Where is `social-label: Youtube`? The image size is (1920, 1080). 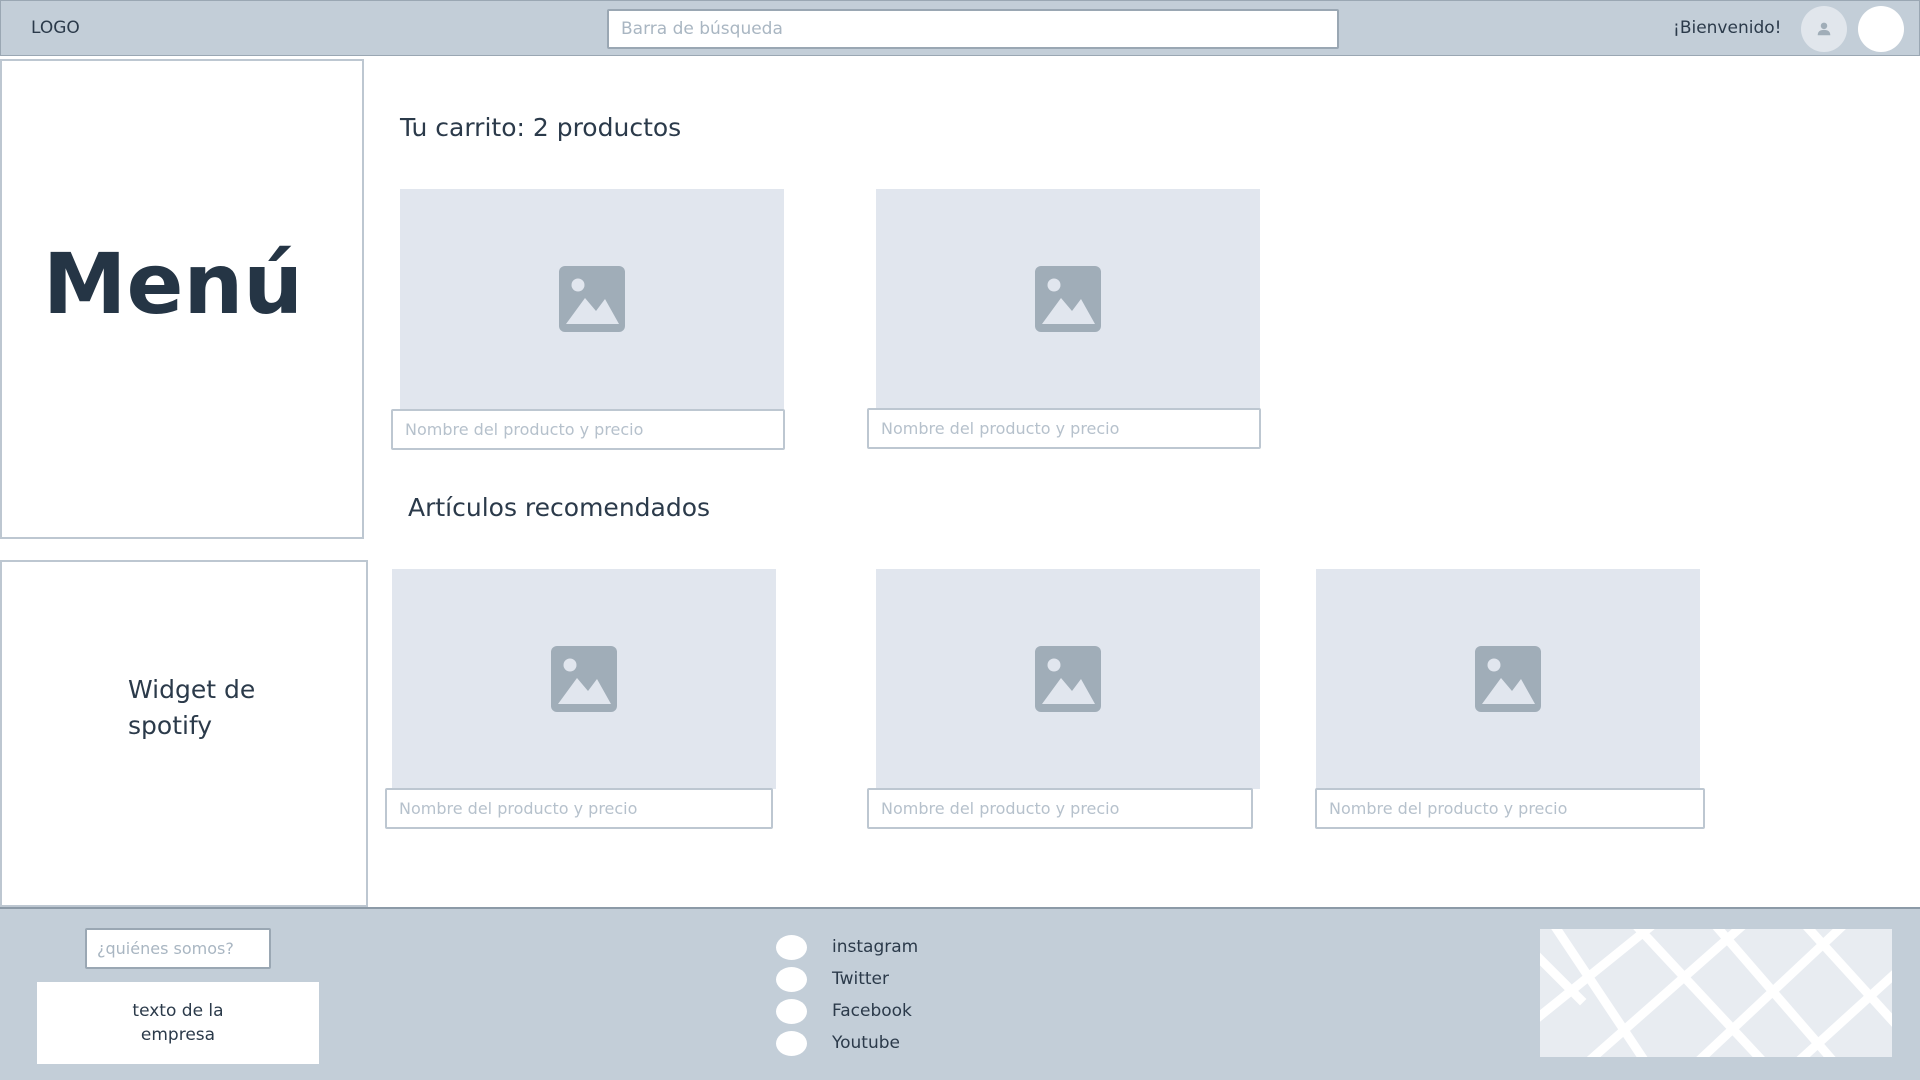 social-label: Youtube is located at coordinates (866, 1043).